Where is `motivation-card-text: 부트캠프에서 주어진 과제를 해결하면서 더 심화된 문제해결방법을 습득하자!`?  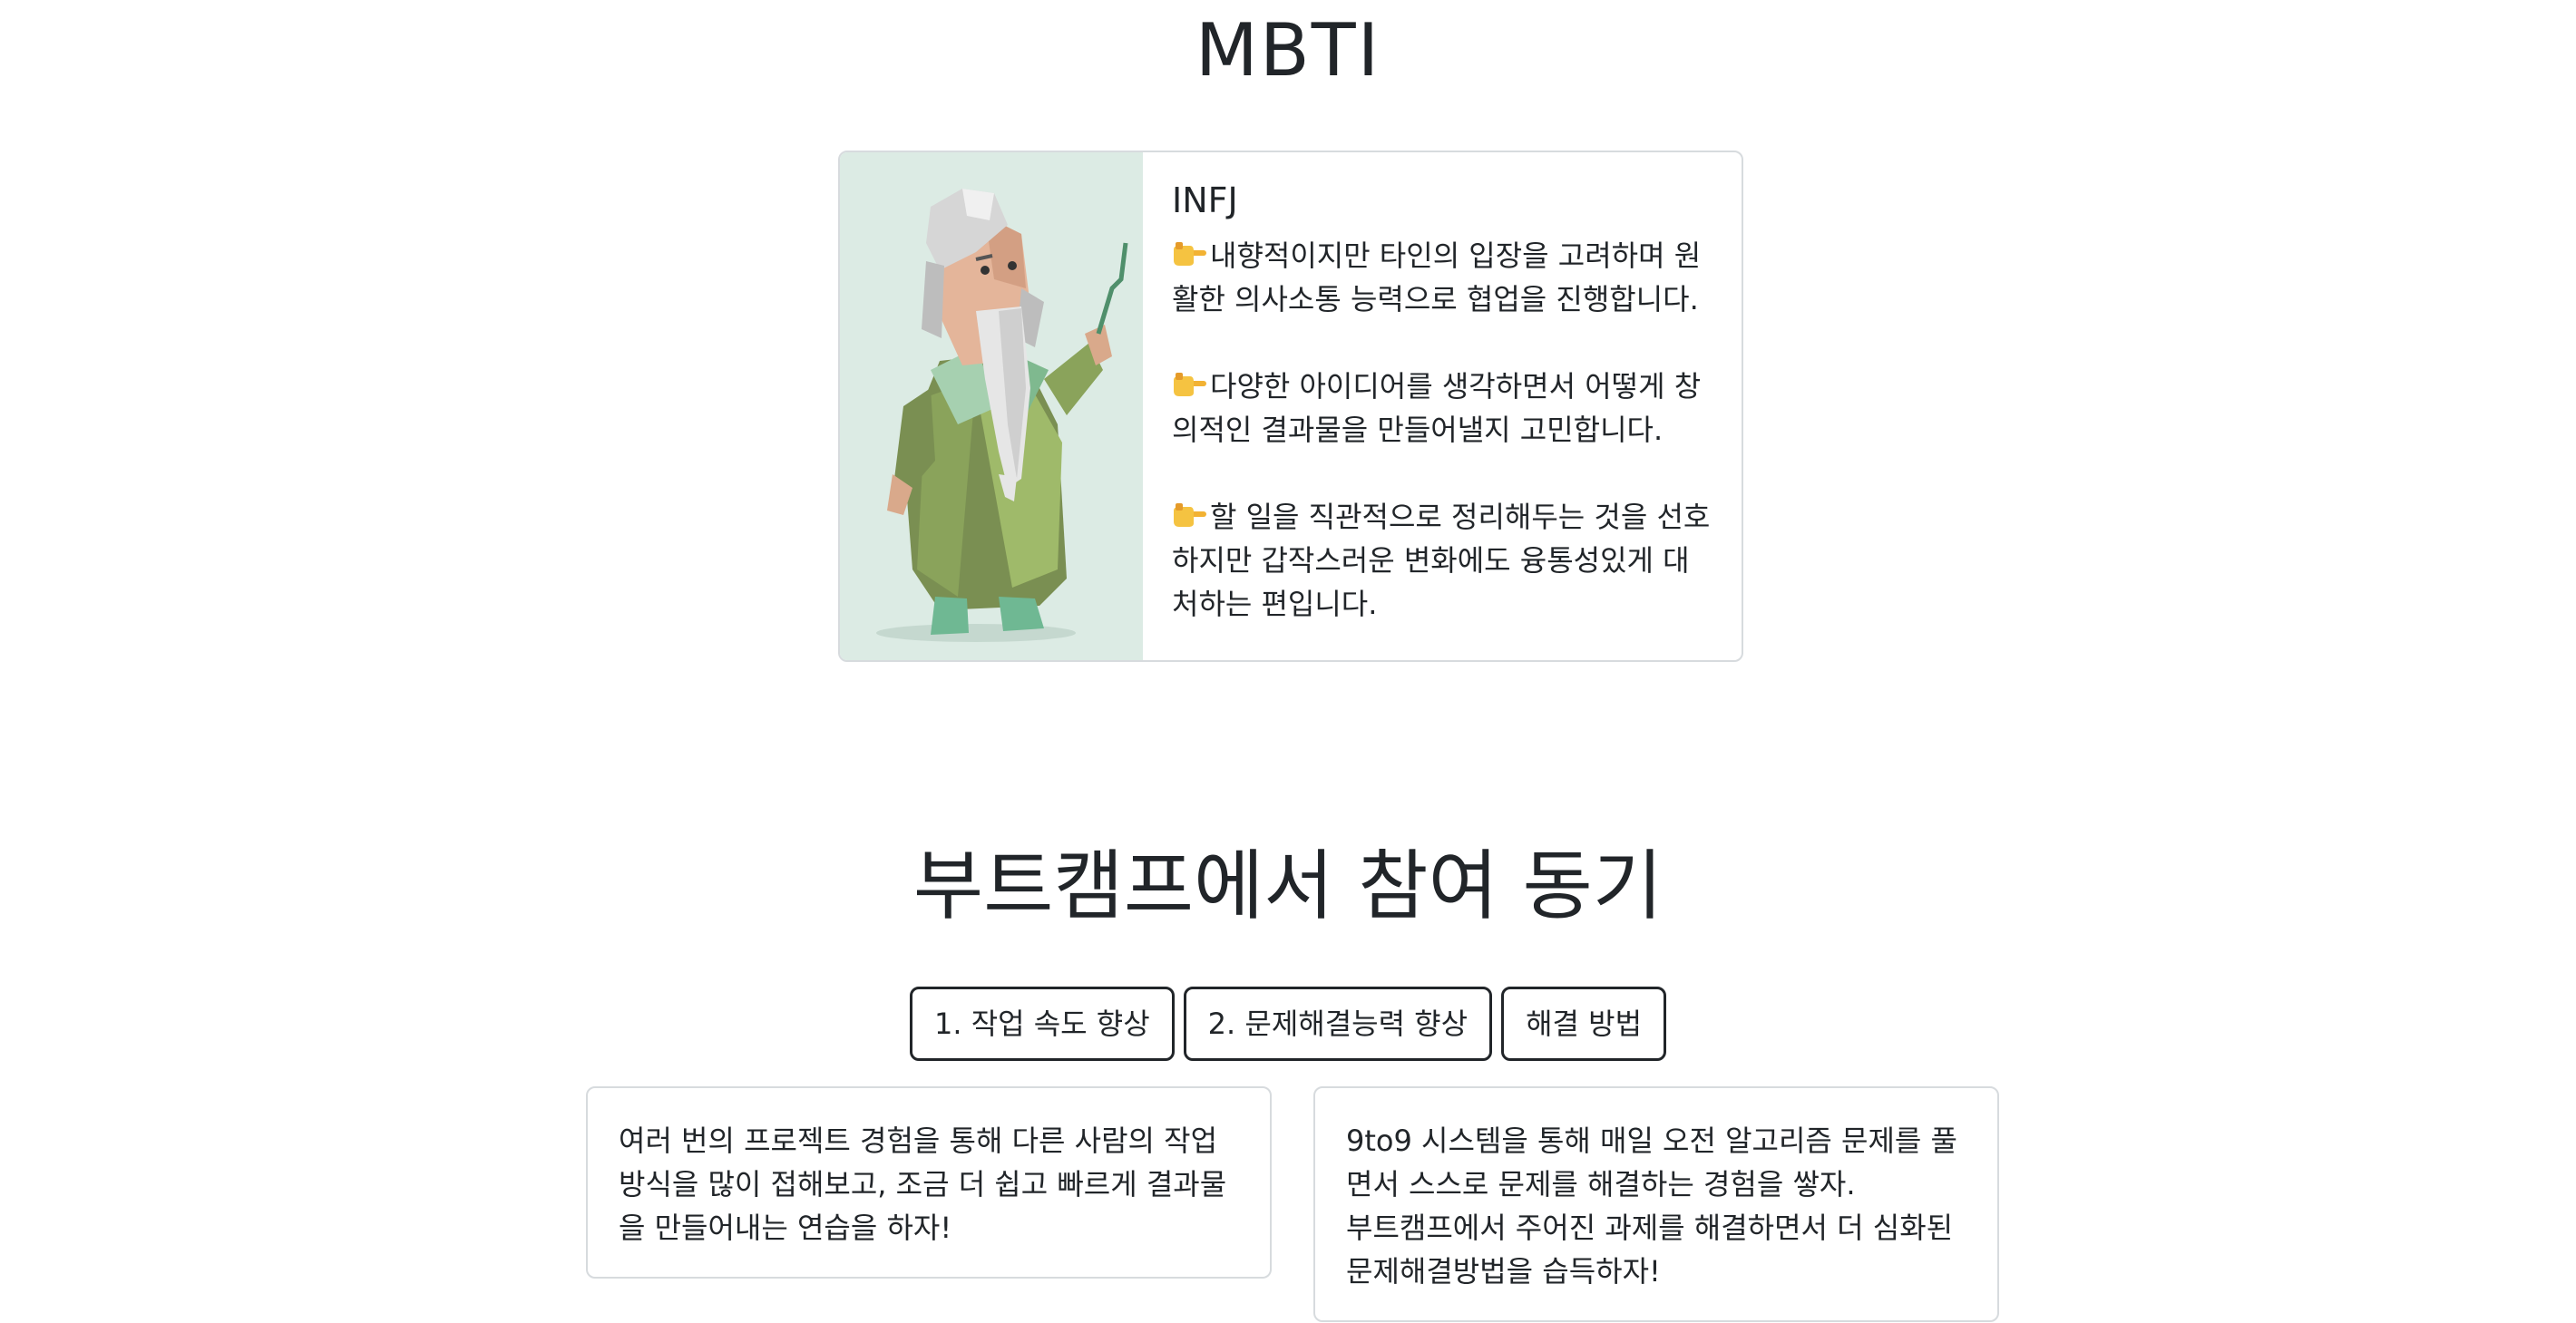
motivation-card-text: 부트캠프에서 주어진 과제를 해결하면서 더 심화된 문제해결방법을 습득하자! is located at coordinates (1650, 1250).